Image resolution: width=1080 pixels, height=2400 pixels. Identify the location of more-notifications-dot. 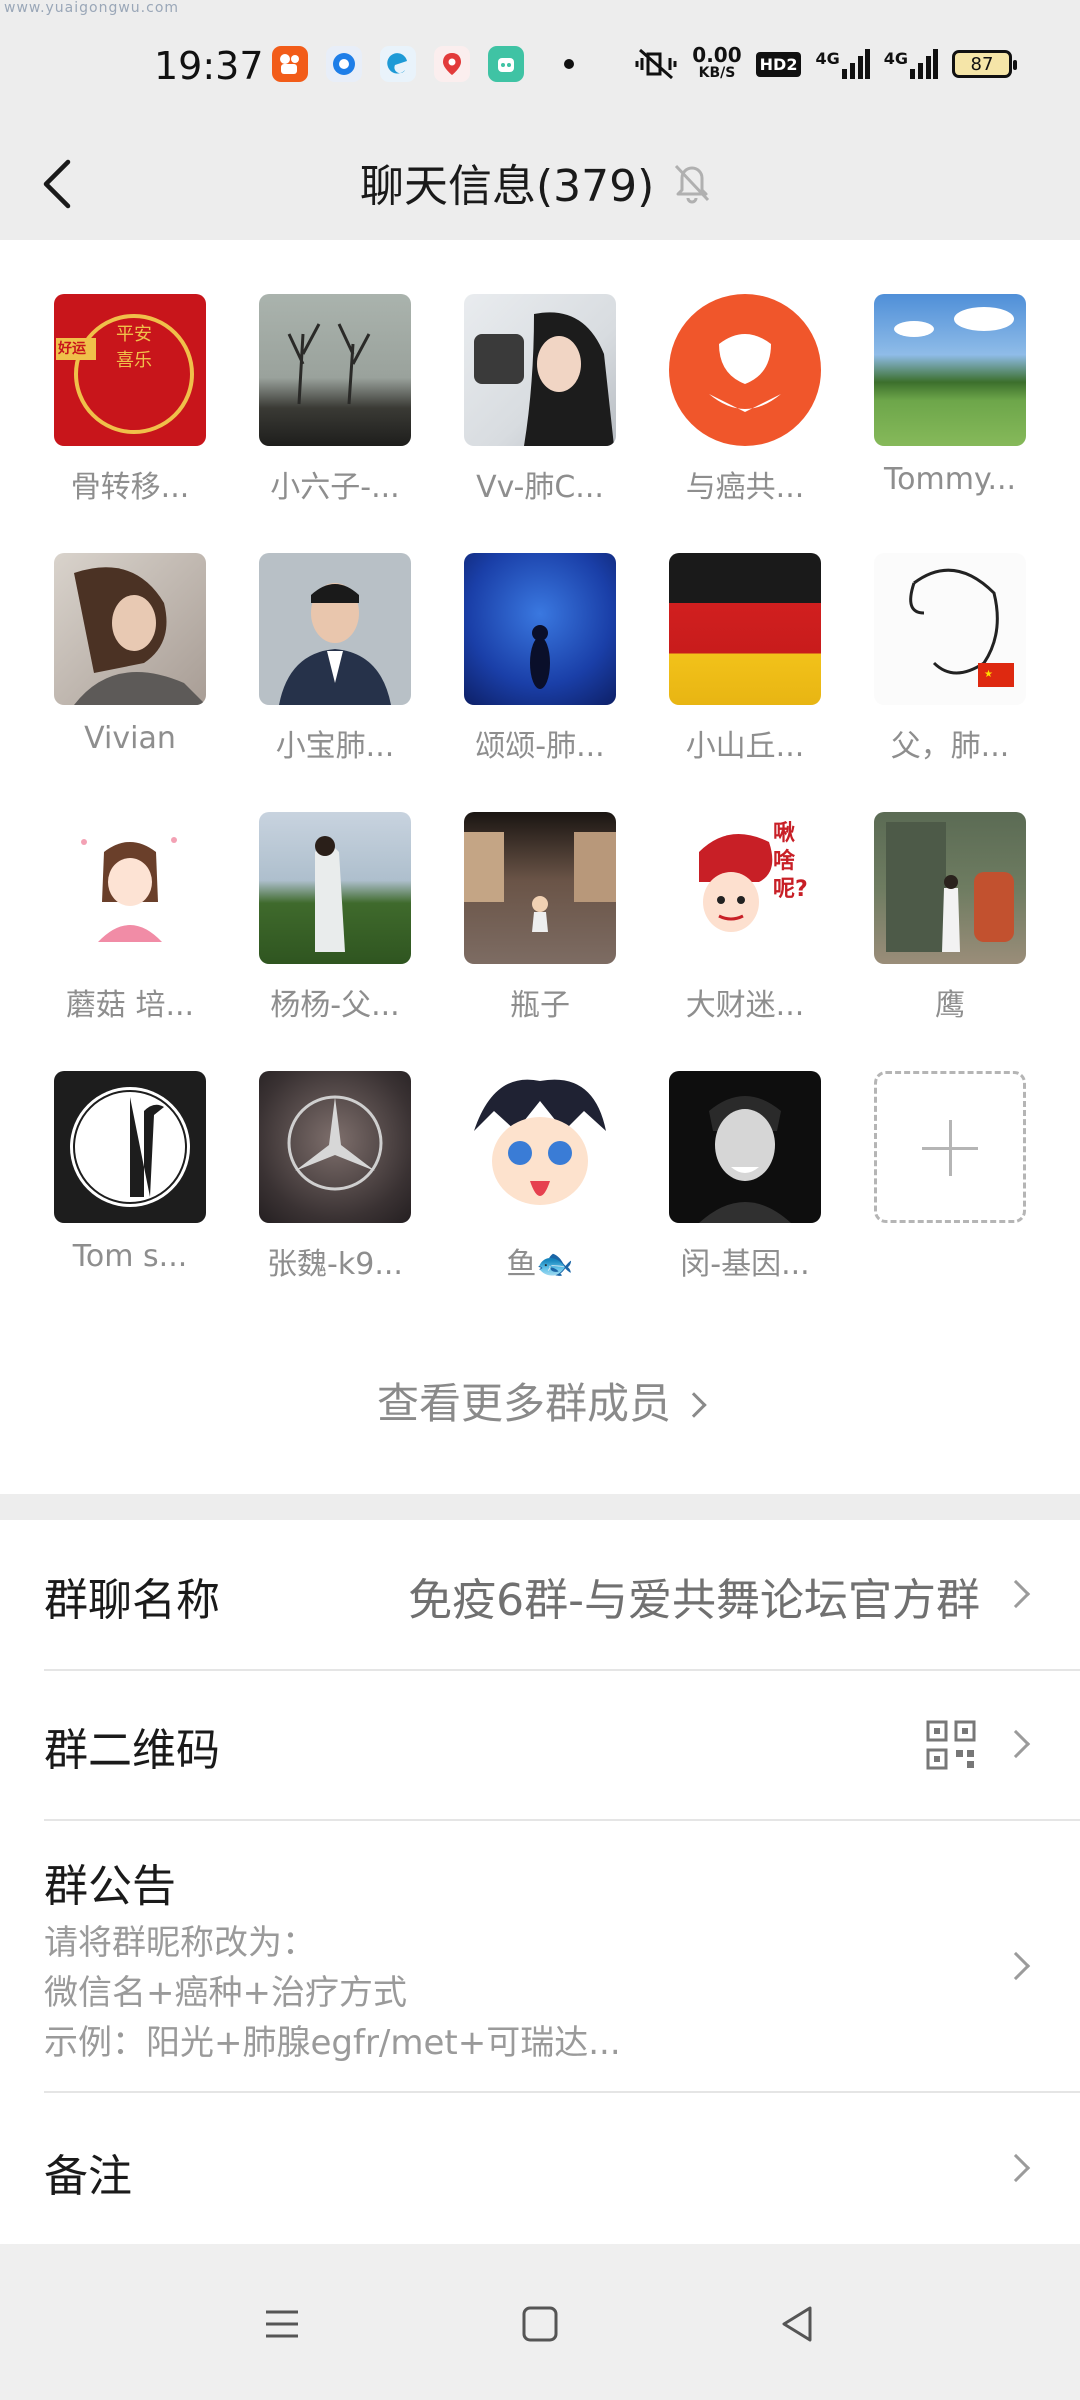
(569, 64).